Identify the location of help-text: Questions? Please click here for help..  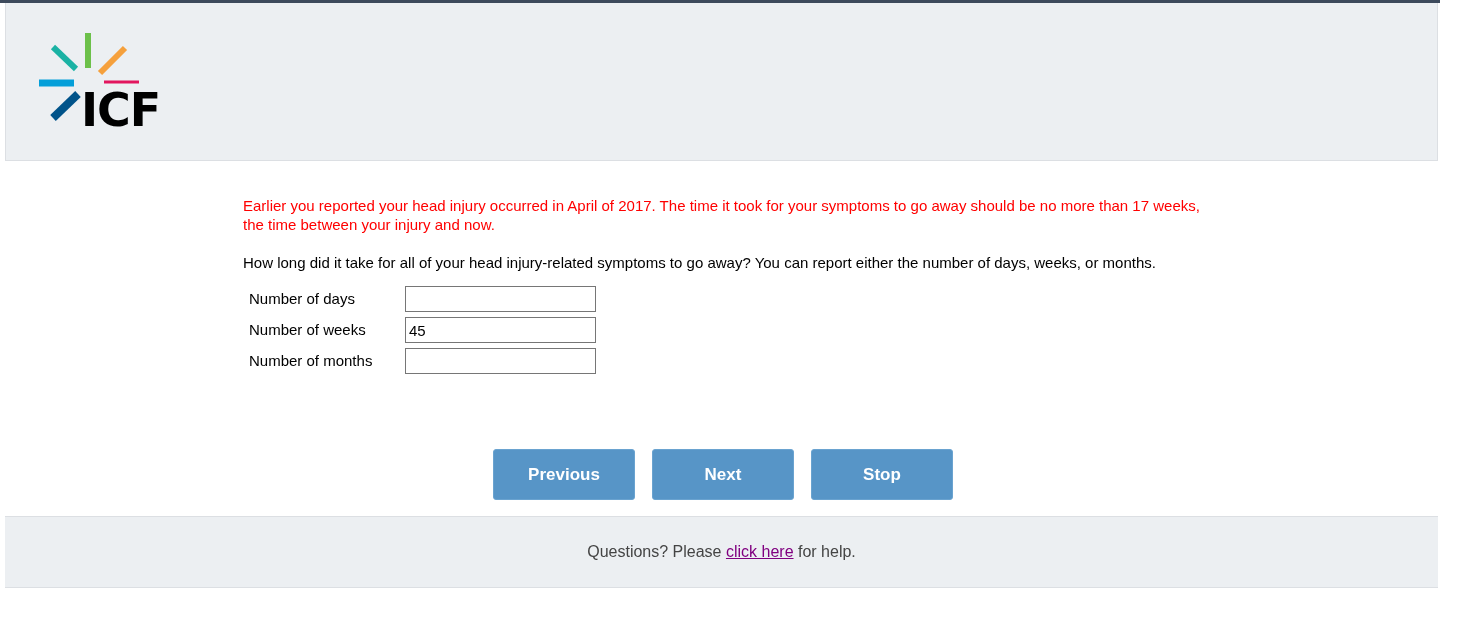
(721, 552).